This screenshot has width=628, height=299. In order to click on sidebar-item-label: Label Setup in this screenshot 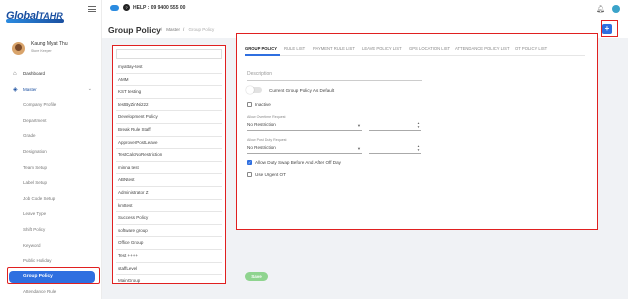, I will do `click(35, 183)`.